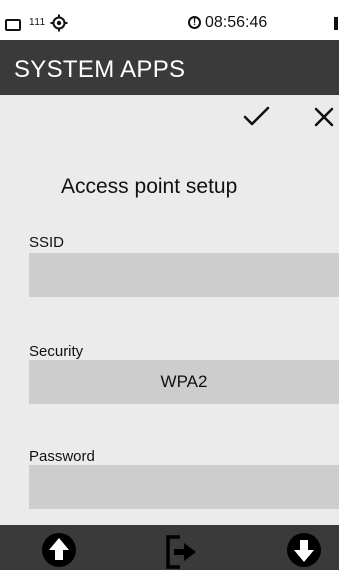 This screenshot has height=570, width=339. Describe the element at coordinates (37, 22) in the screenshot. I see `signal-indicator: 111` at that location.